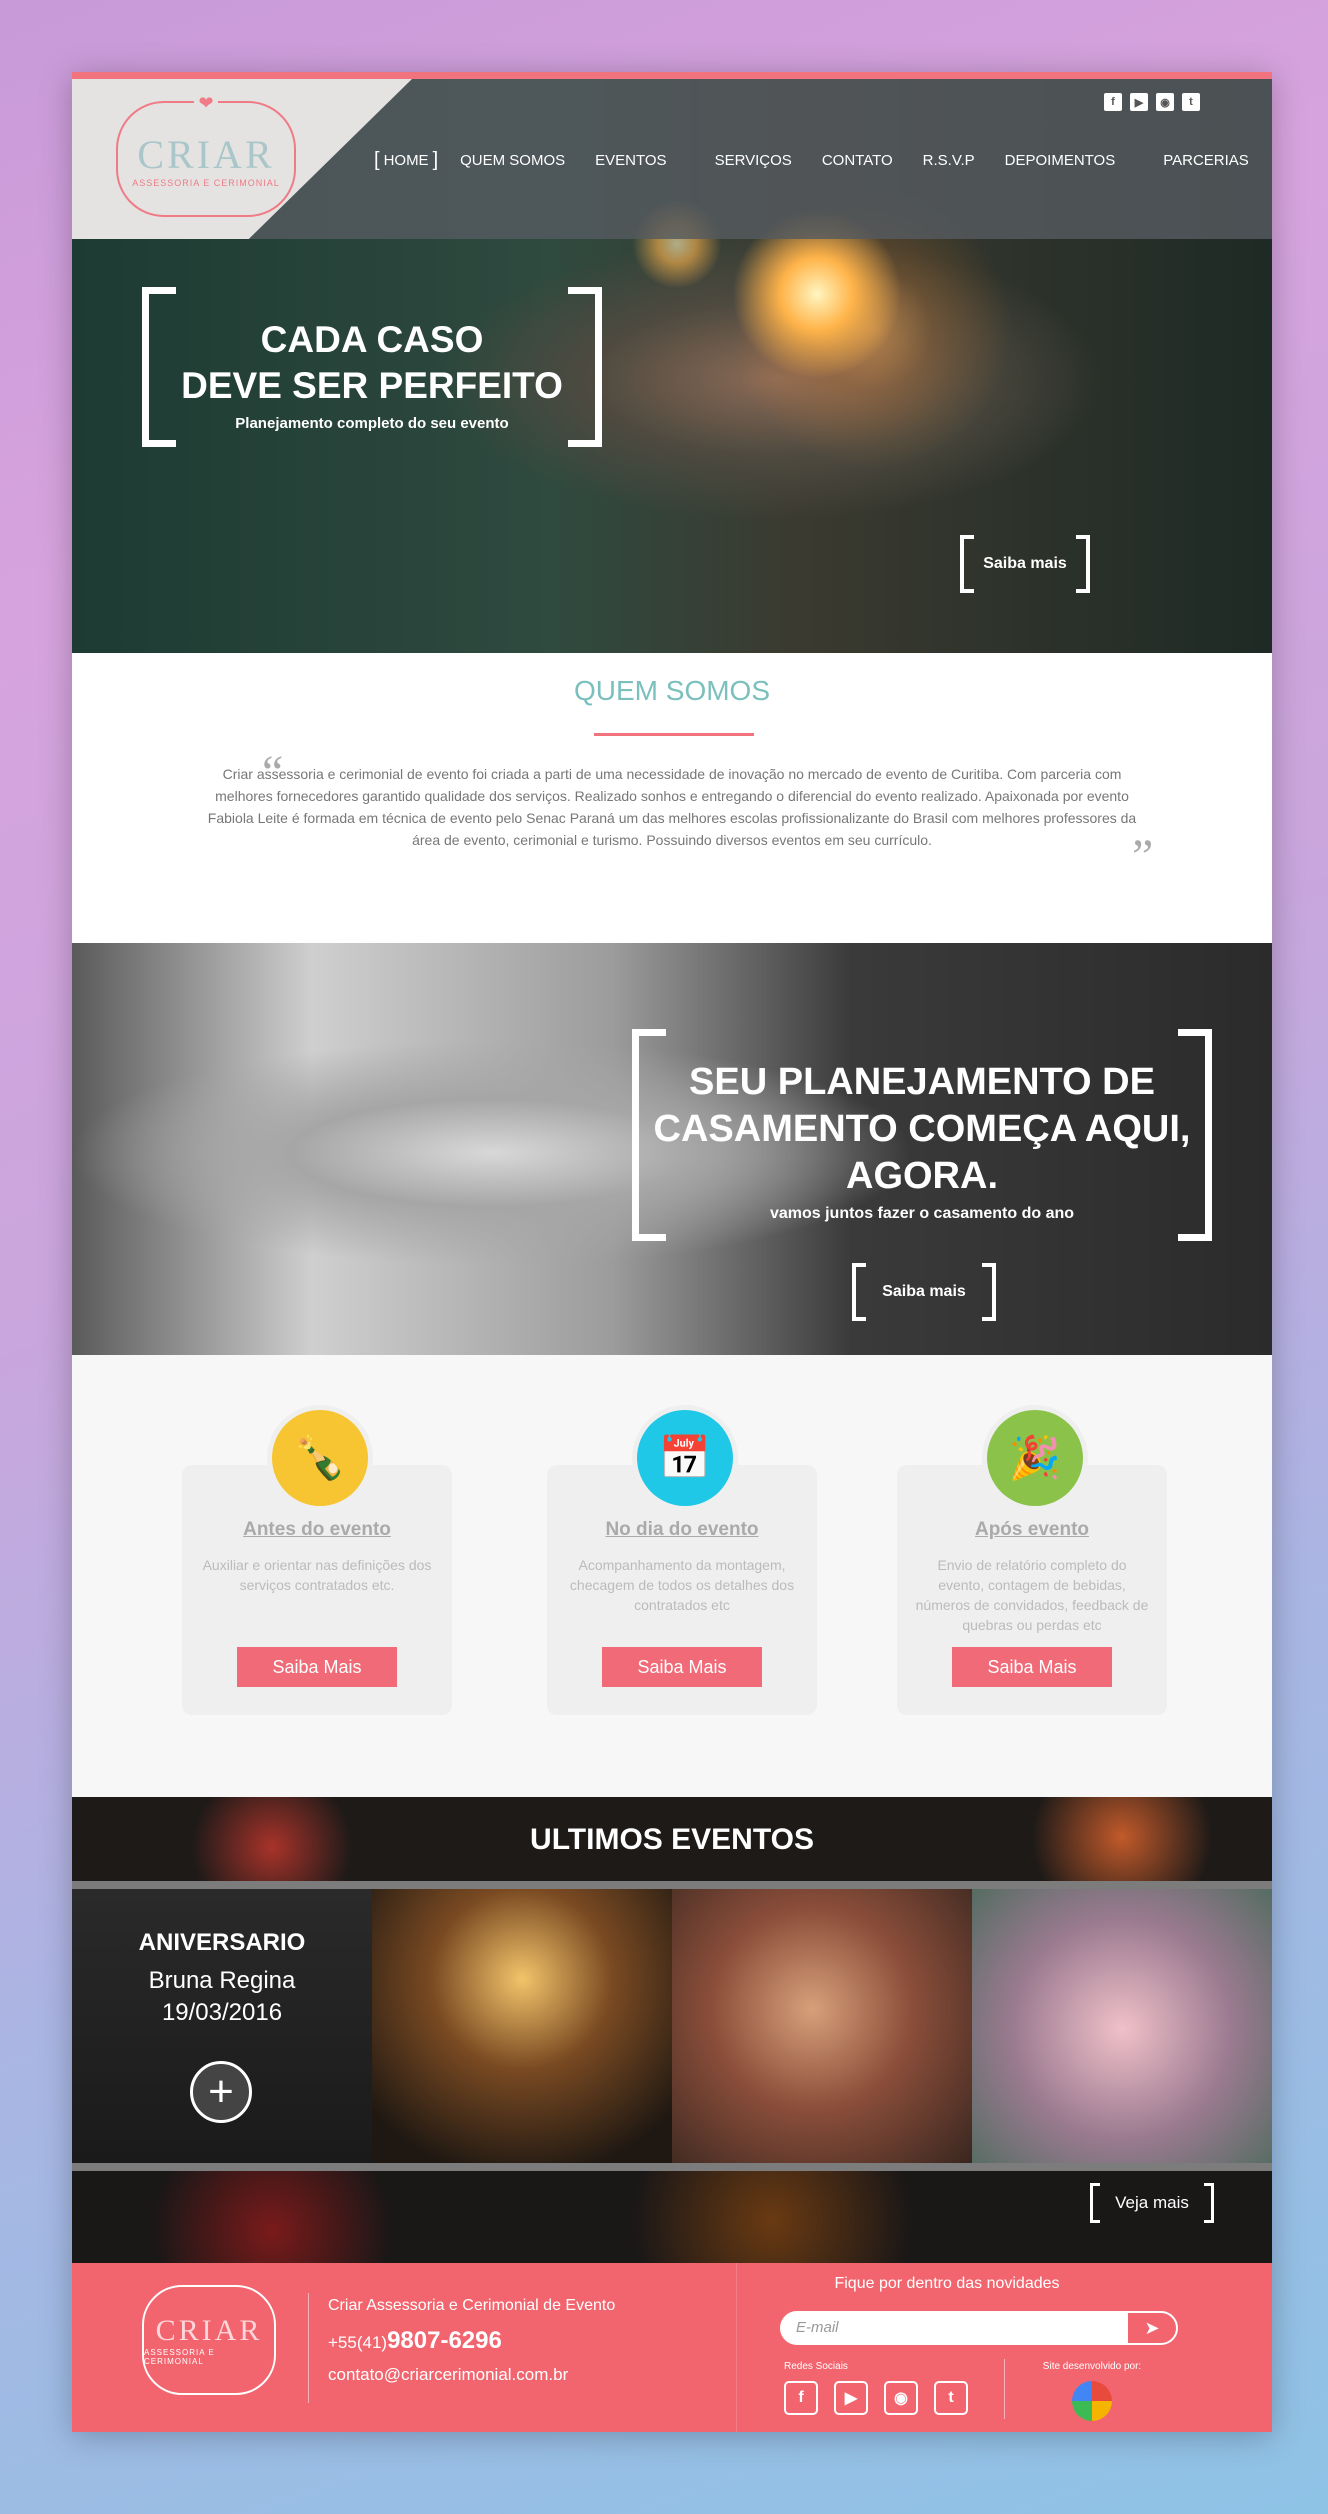  What do you see at coordinates (1004, 2389) in the screenshot?
I see `footer-divider` at bounding box center [1004, 2389].